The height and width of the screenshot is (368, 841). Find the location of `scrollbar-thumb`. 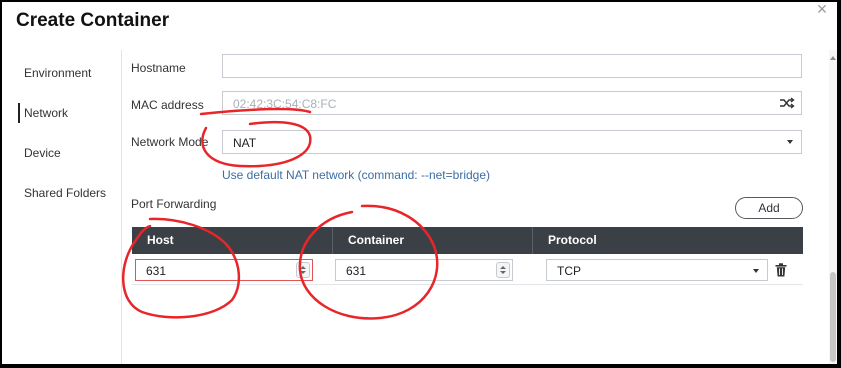

scrollbar-thumb is located at coordinates (833, 317).